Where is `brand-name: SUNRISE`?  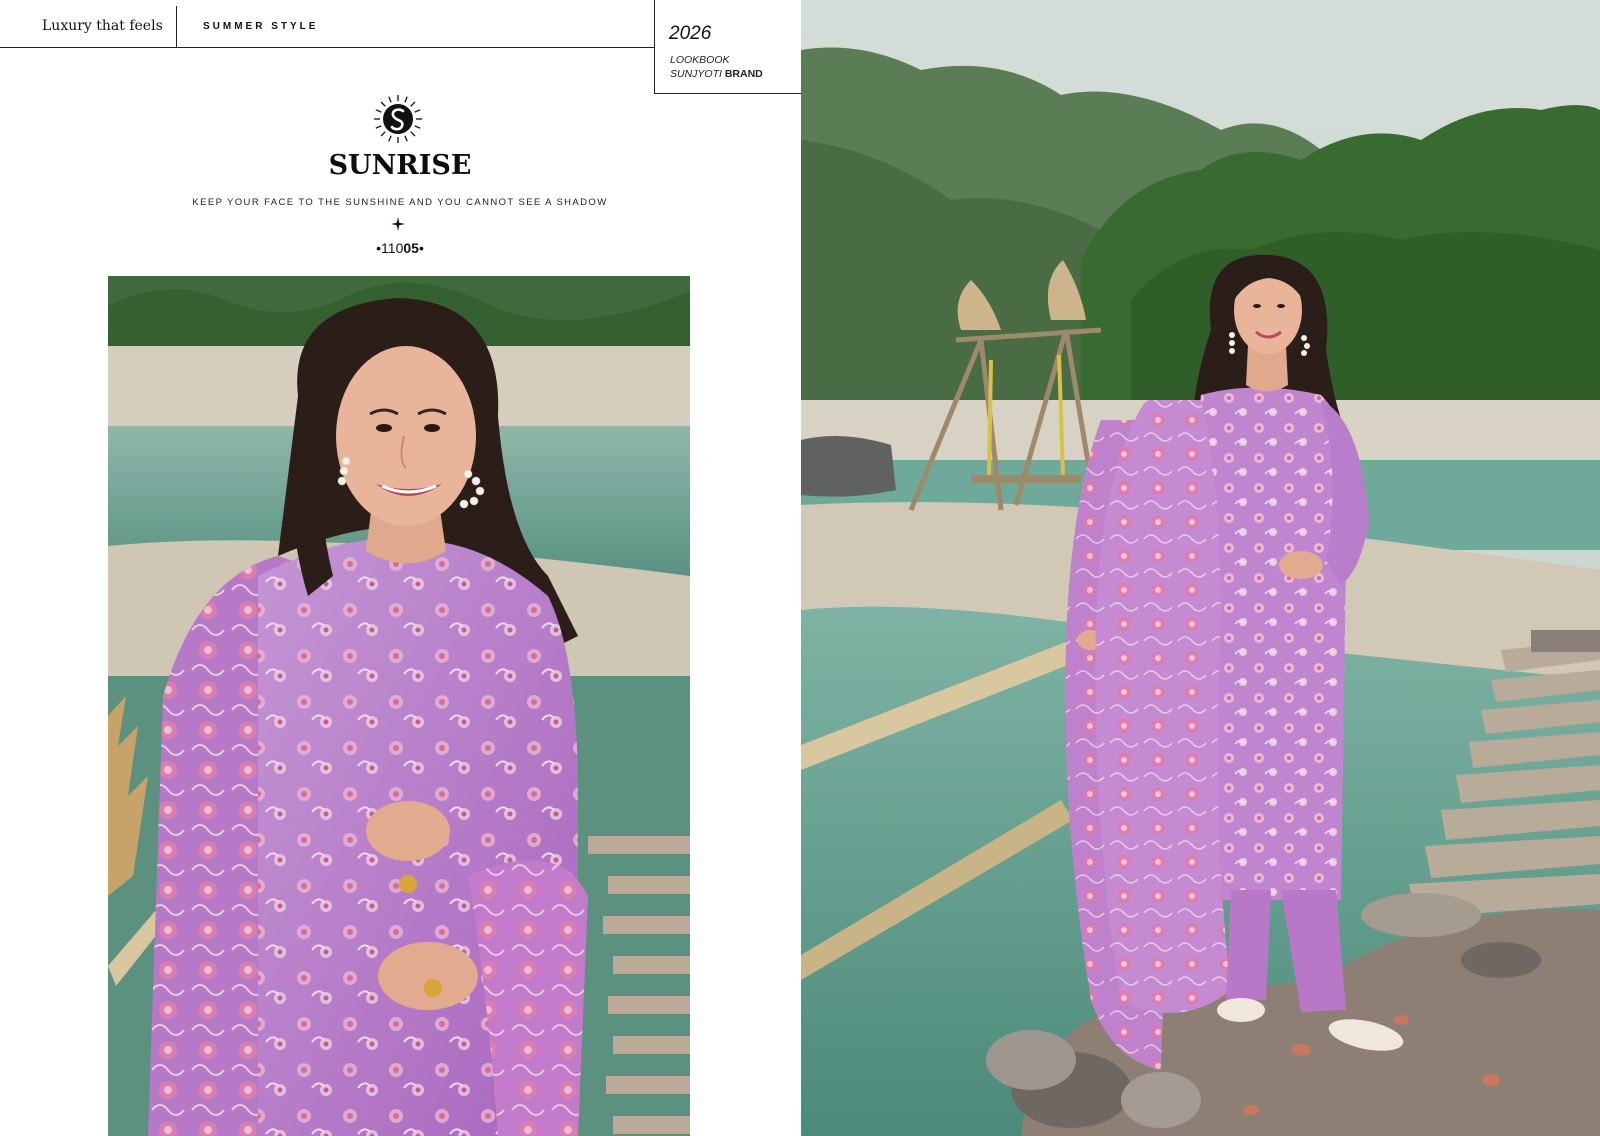
brand-name: SUNRISE is located at coordinates (400, 165).